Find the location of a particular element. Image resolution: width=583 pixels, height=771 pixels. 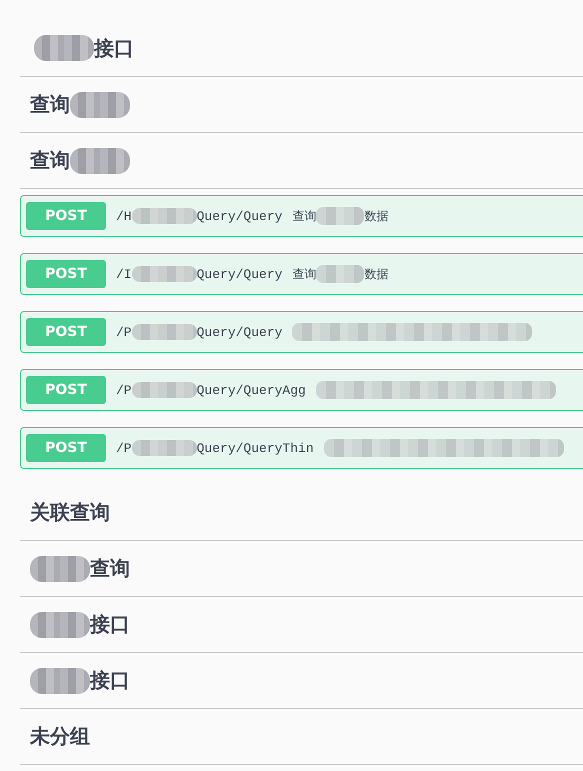

section-heading: 关联查询 is located at coordinates (70, 512).